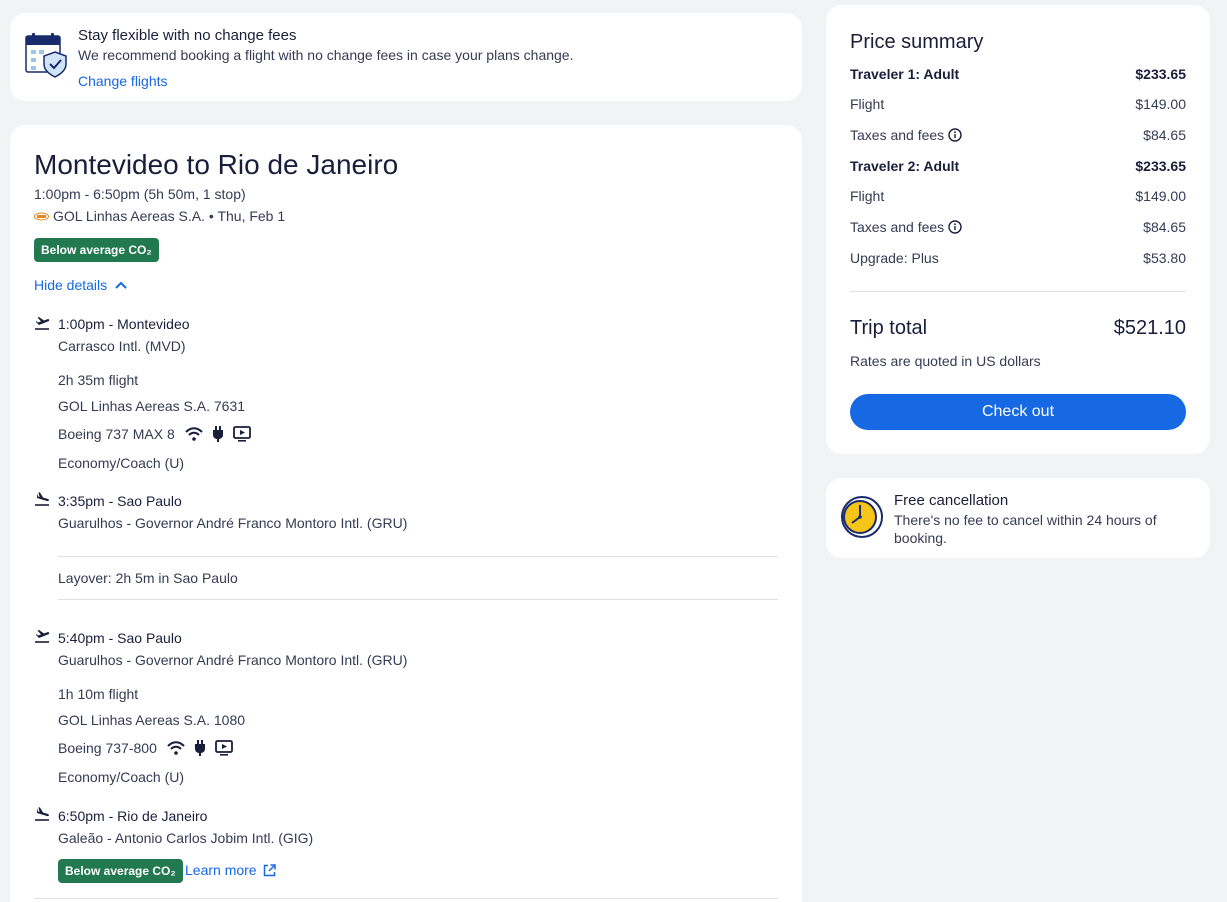  What do you see at coordinates (1018, 258) in the screenshot?
I see `price-row-upgrade: Upgrade: Plus $53.80` at bounding box center [1018, 258].